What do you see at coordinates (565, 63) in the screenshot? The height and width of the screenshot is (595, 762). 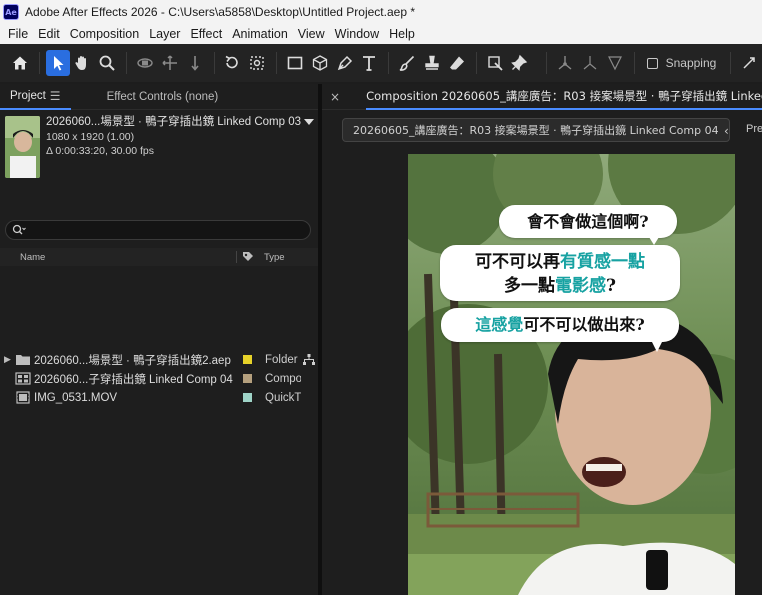 I see `axis-local-icon` at bounding box center [565, 63].